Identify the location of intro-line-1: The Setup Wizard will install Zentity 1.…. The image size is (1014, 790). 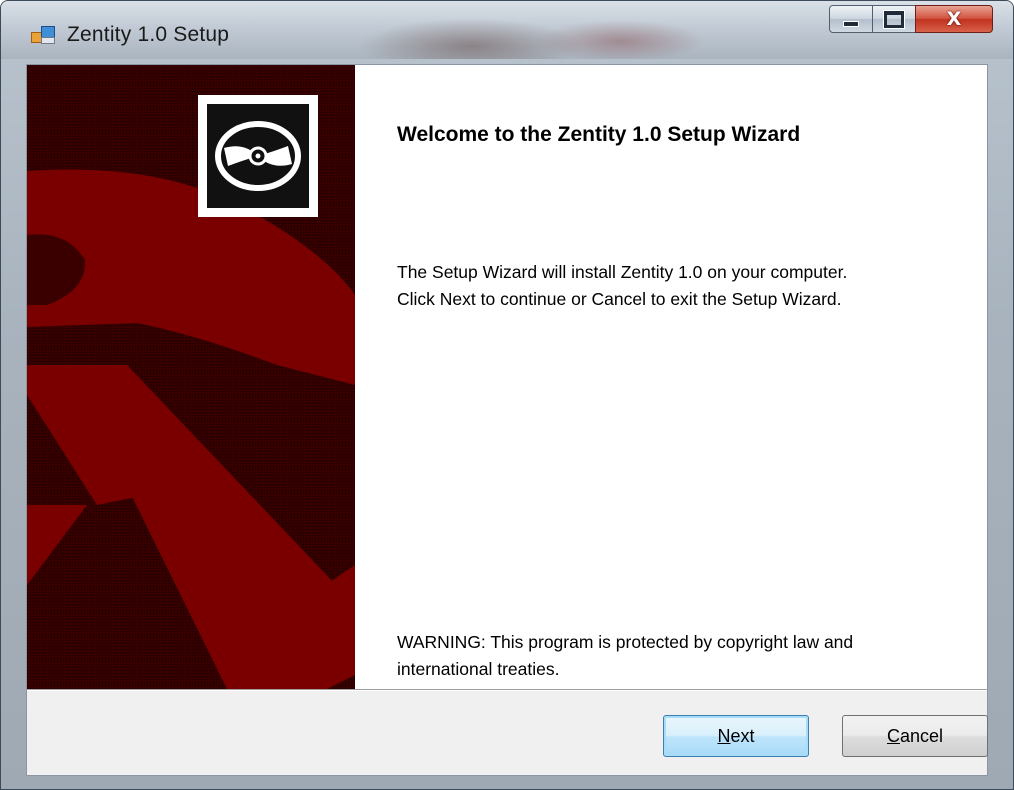
(622, 272).